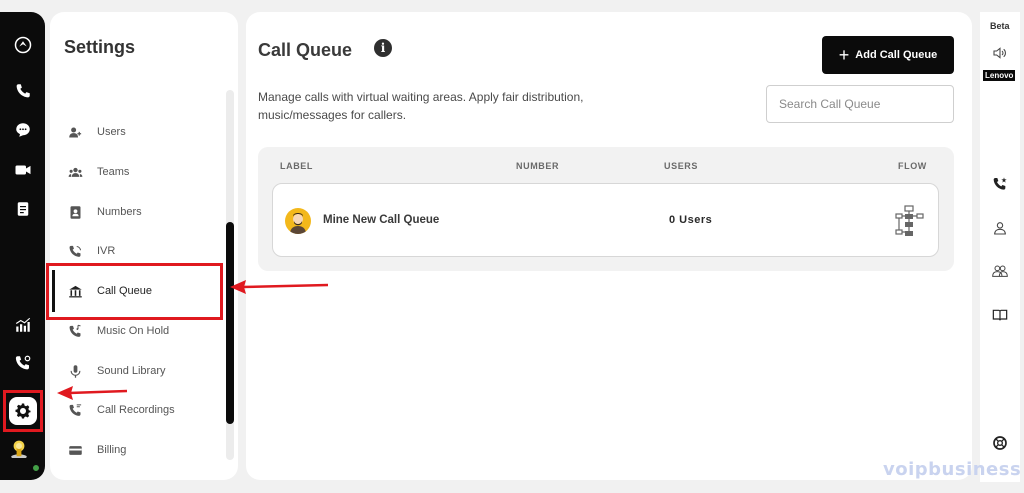 Image resolution: width=1024 pixels, height=493 pixels. Describe the element at coordinates (75, 410) in the screenshot. I see `call-recordings-icon` at that location.